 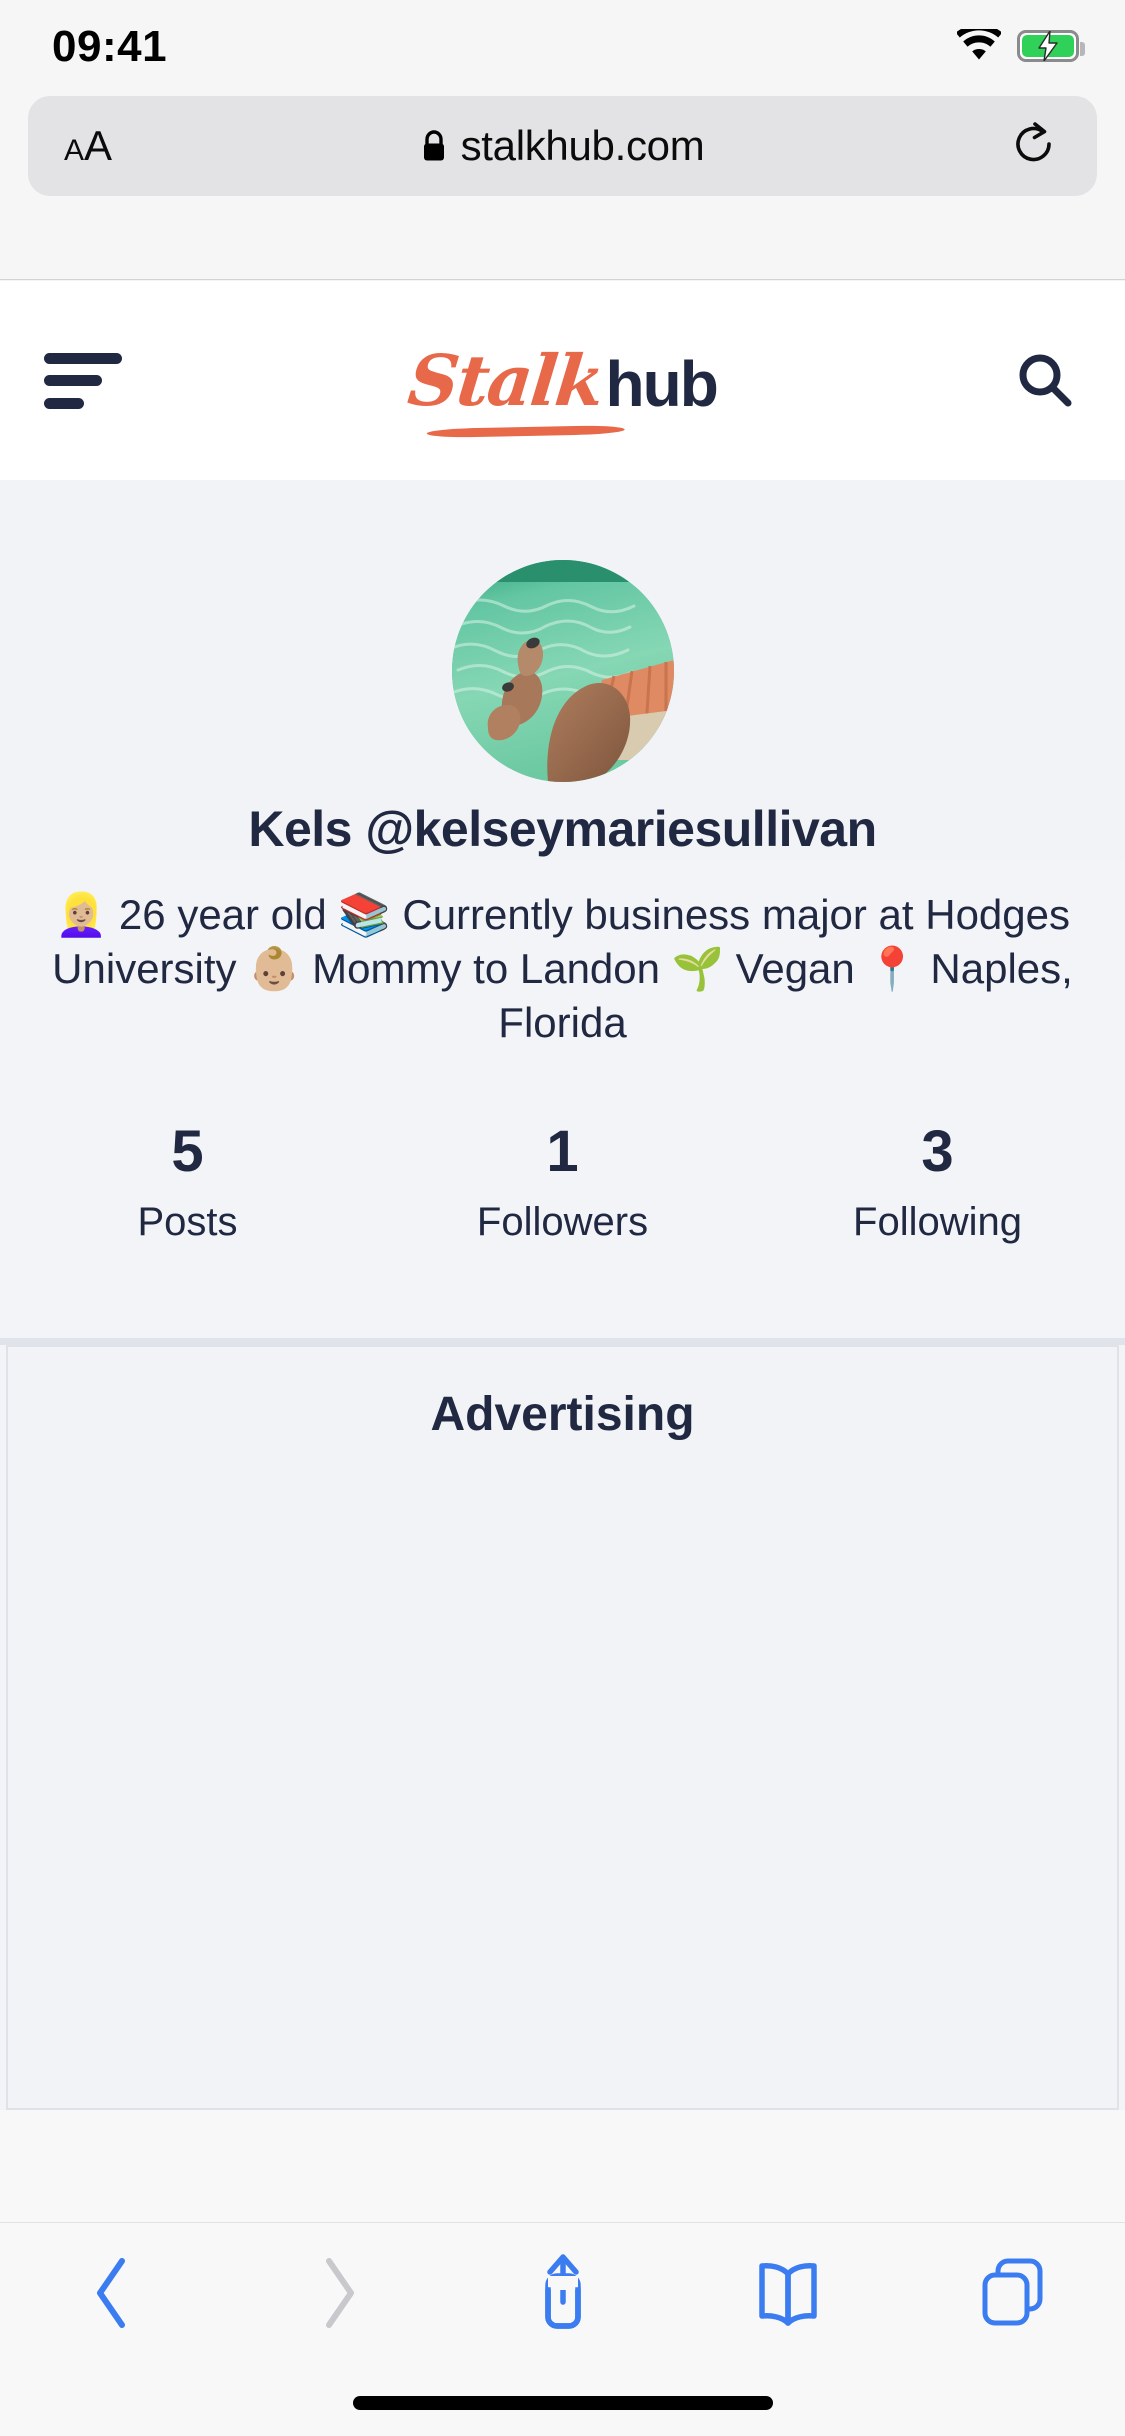 I want to click on profile-display-name: Kels @kelseymariesullivan, so click(x=562, y=829).